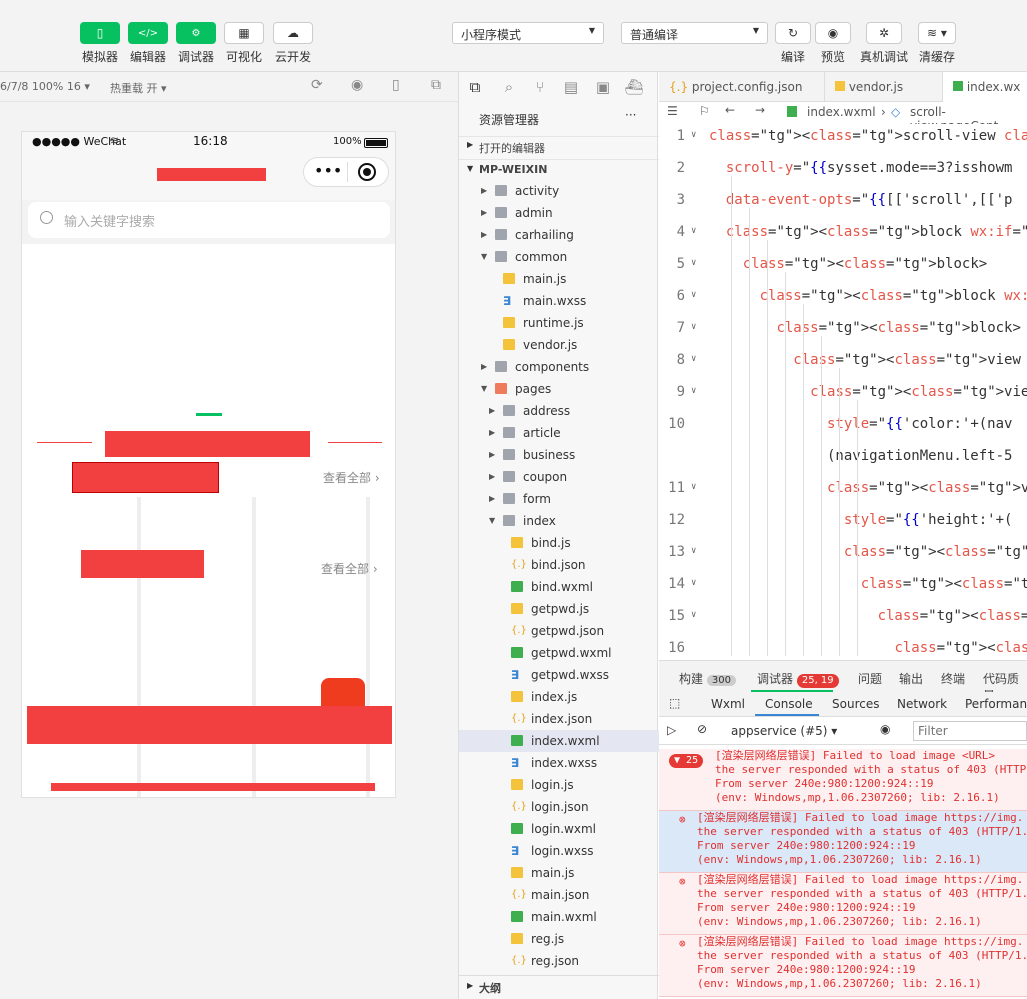  I want to click on eye-icon: ◉, so click(885, 729).